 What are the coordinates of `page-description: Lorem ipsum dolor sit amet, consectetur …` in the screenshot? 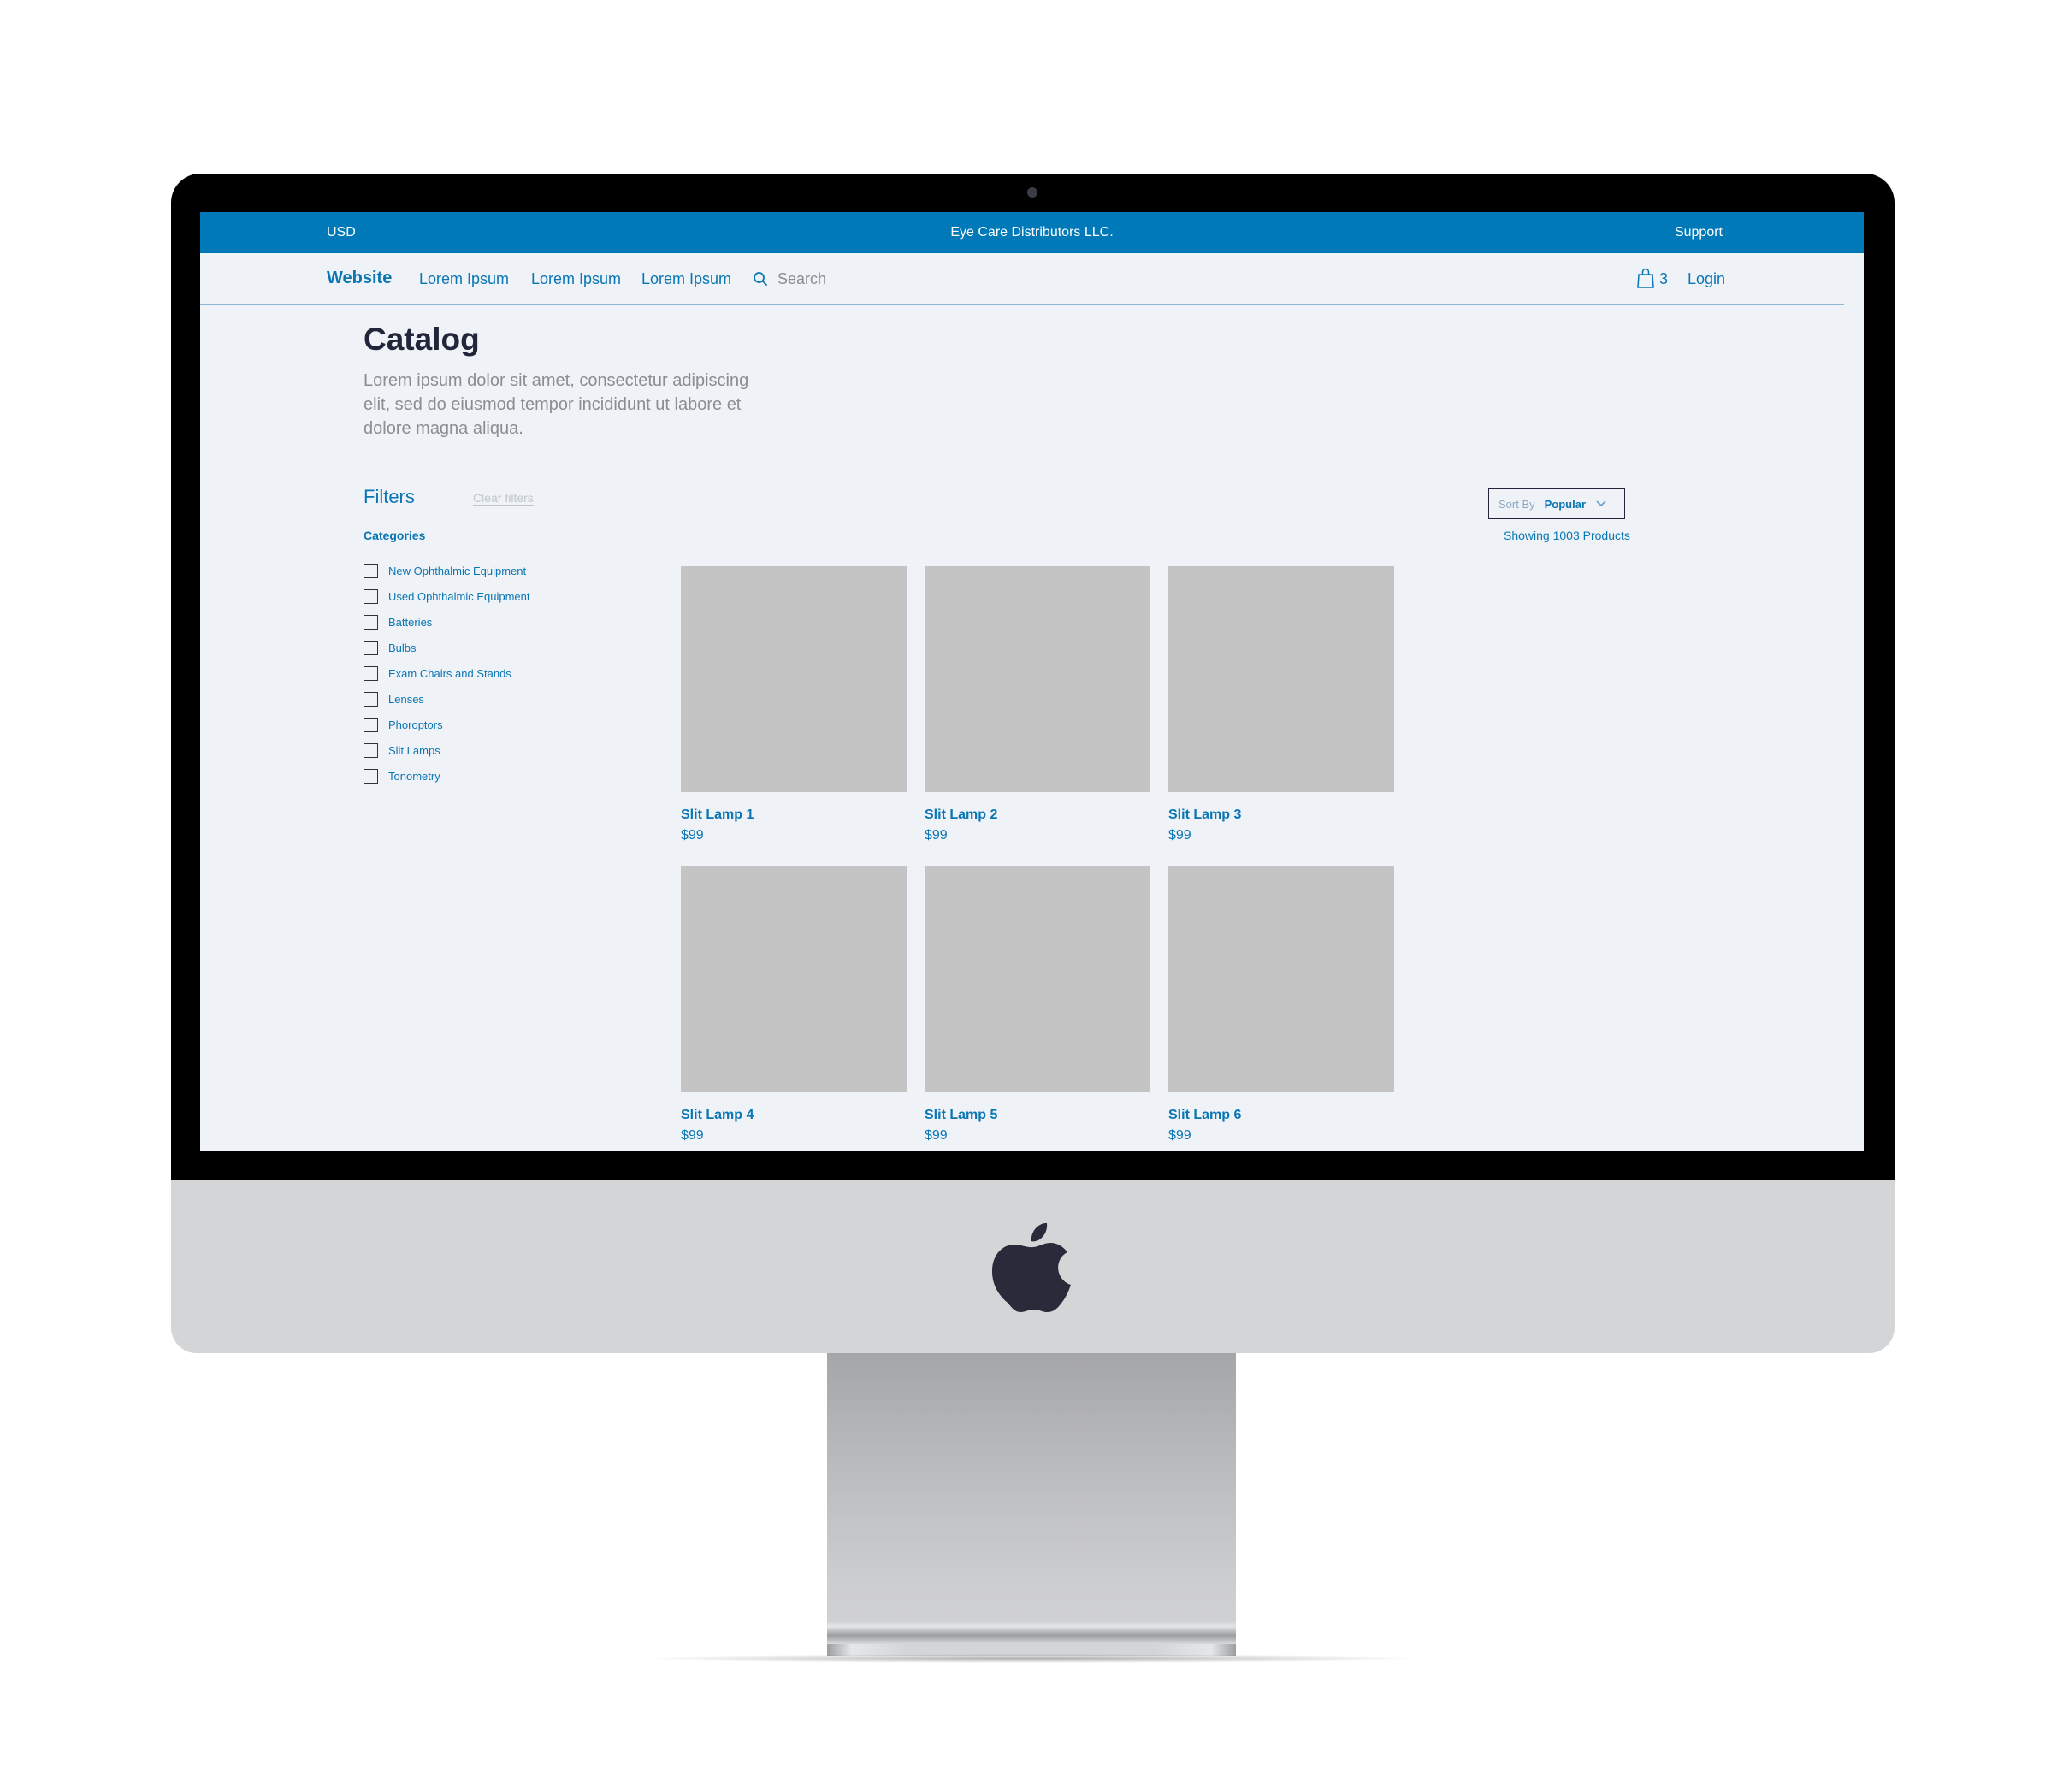 It's located at (557, 404).